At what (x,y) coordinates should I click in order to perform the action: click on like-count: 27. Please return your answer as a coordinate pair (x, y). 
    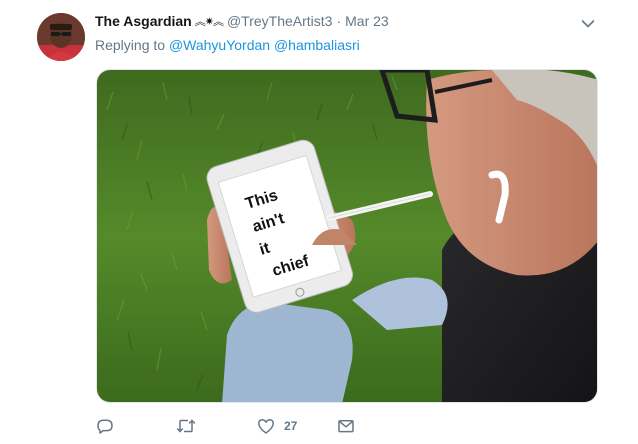
    Looking at the image, I should click on (291, 426).